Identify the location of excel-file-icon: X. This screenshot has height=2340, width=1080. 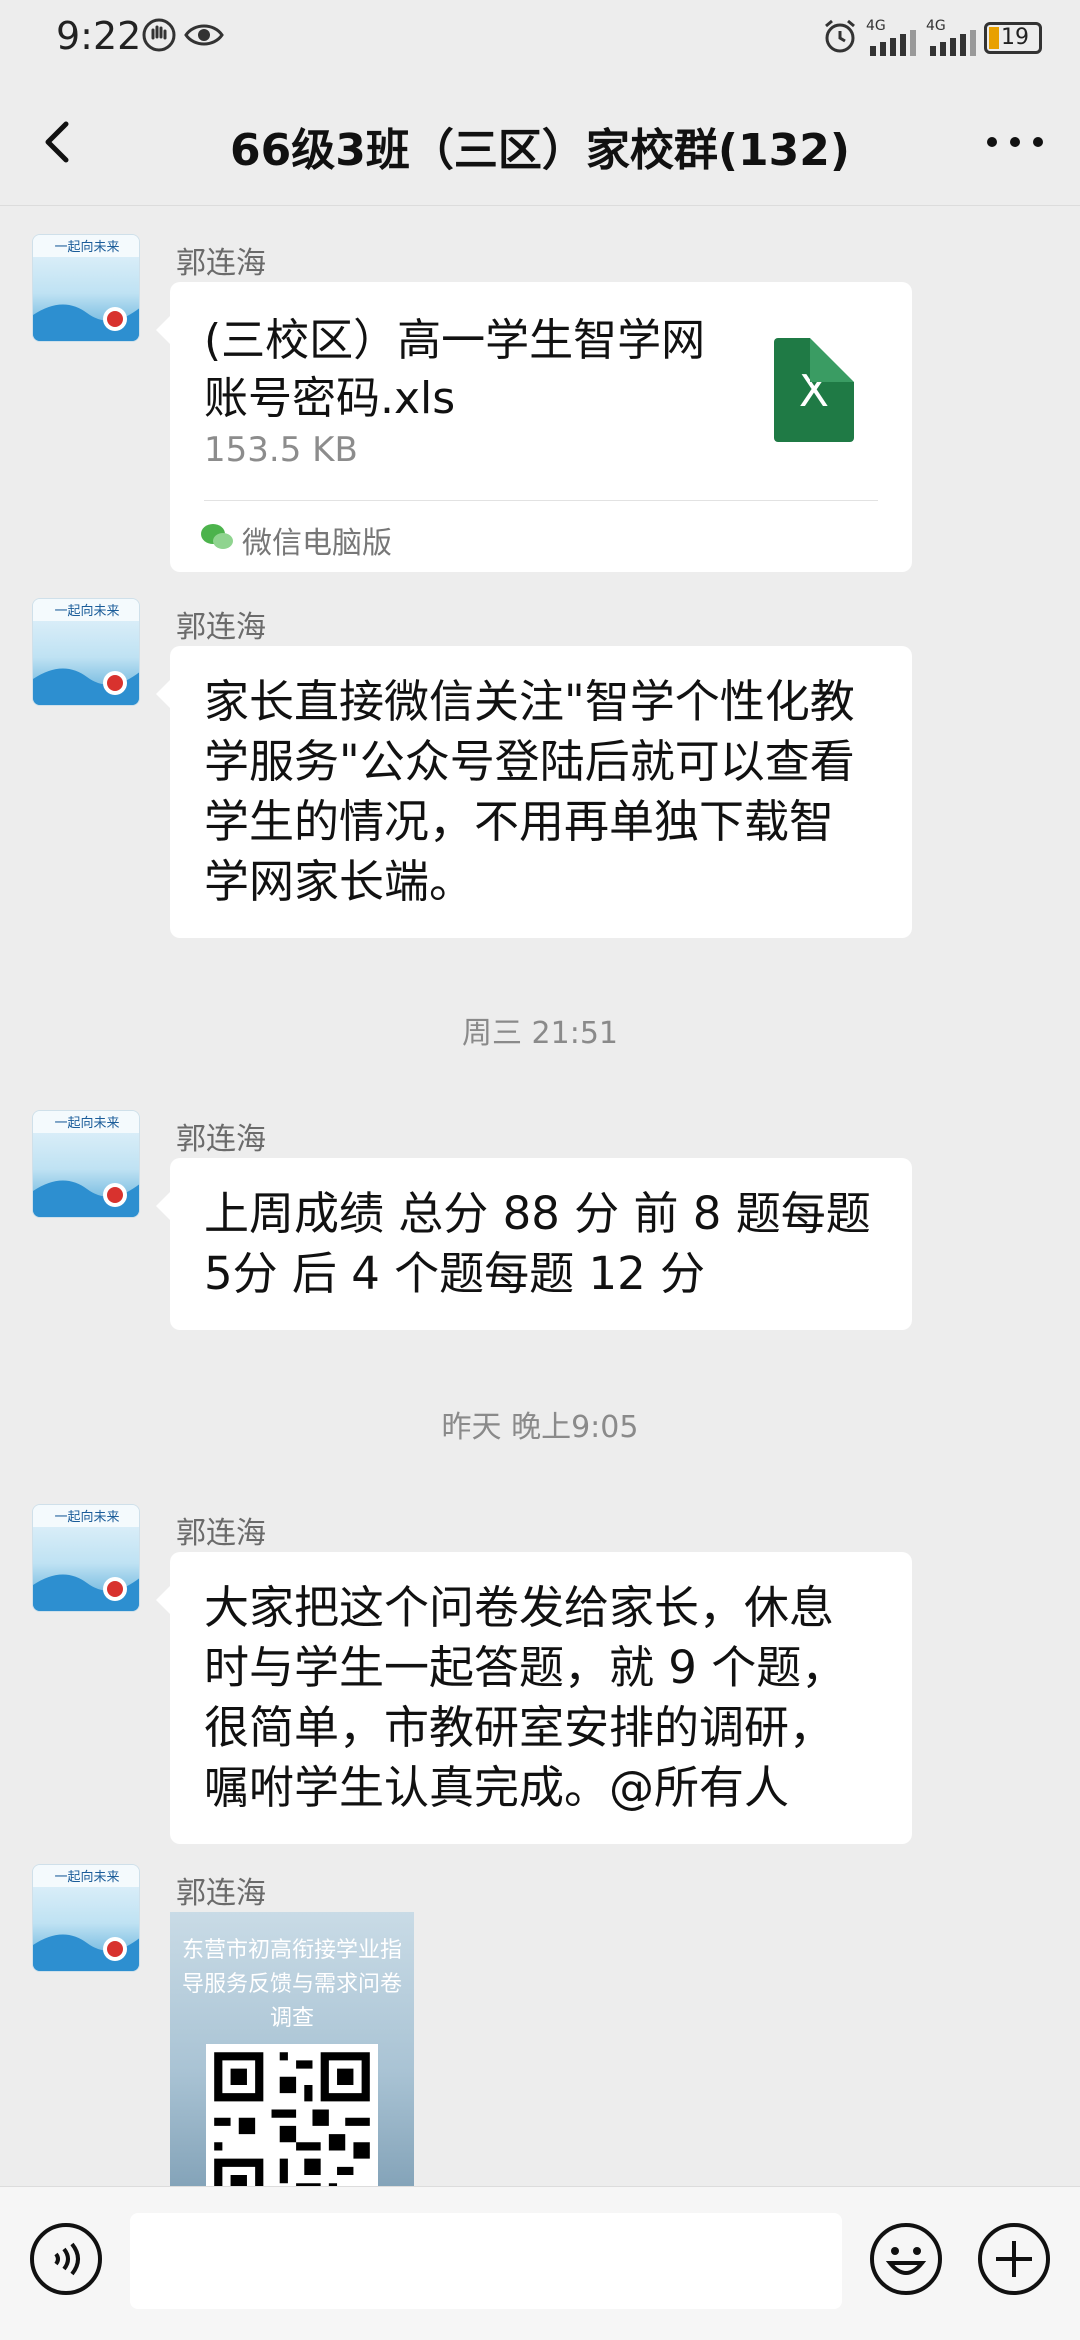
(814, 390).